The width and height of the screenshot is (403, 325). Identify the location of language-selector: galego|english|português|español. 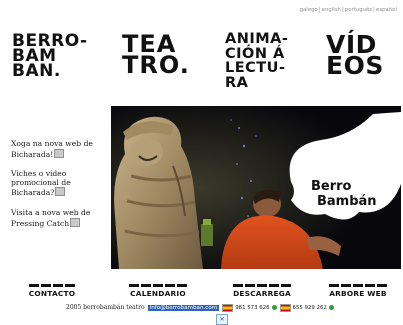
(348, 10).